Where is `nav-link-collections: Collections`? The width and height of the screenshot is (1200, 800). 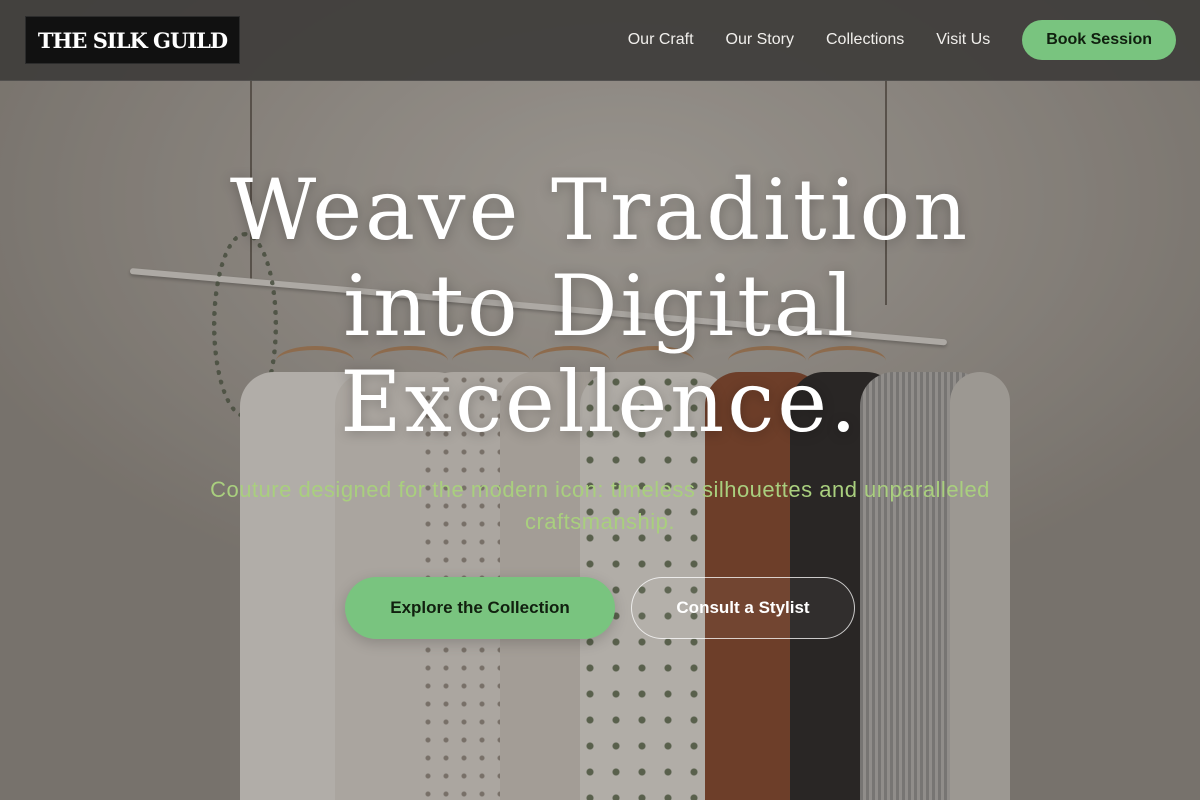 nav-link-collections: Collections is located at coordinates (865, 40).